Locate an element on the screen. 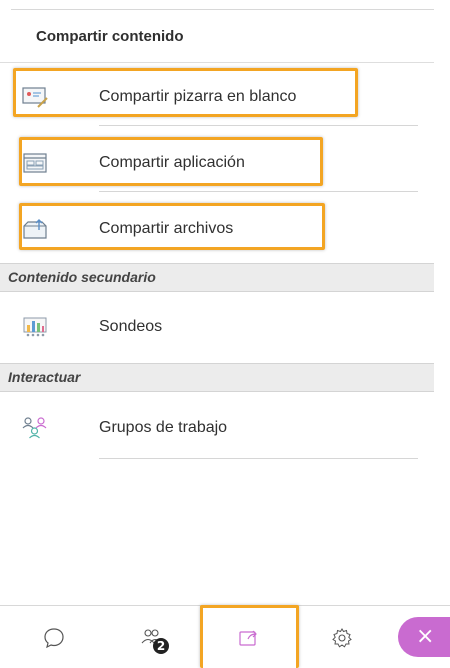  chat-button is located at coordinates (54, 638).